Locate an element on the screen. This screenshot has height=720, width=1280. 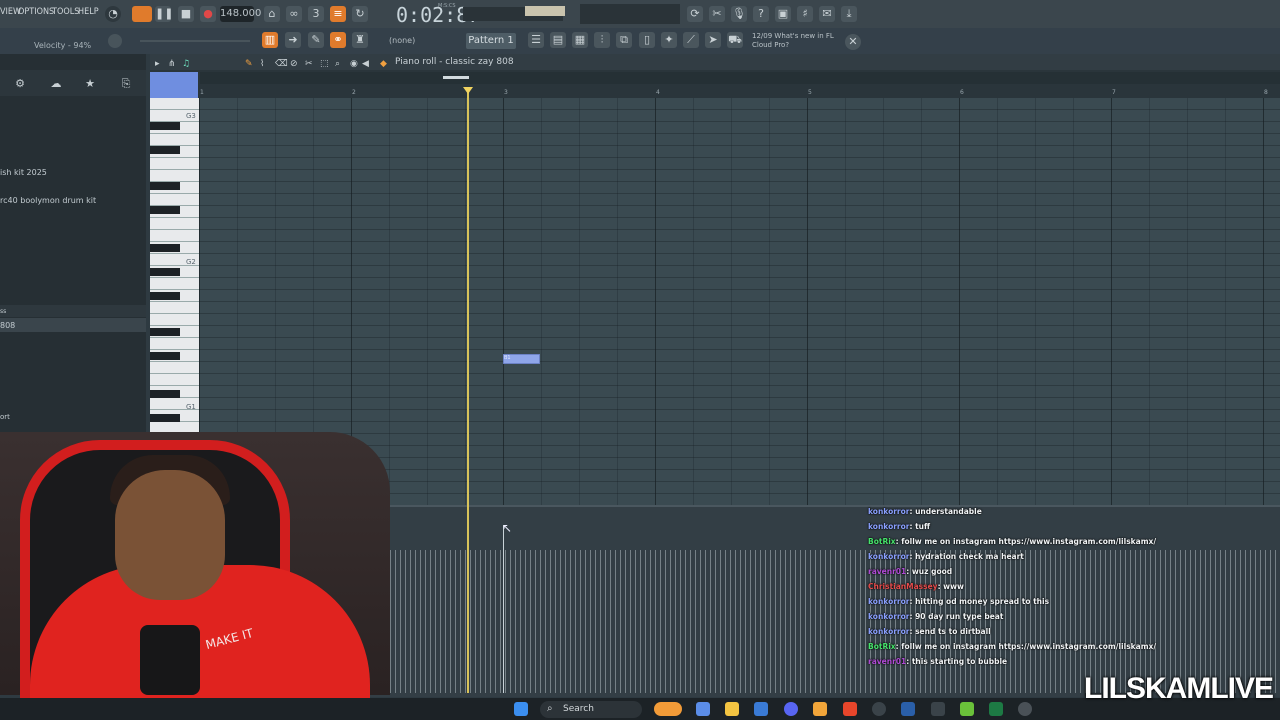
arrow-icon: ➜ is located at coordinates (293, 40).